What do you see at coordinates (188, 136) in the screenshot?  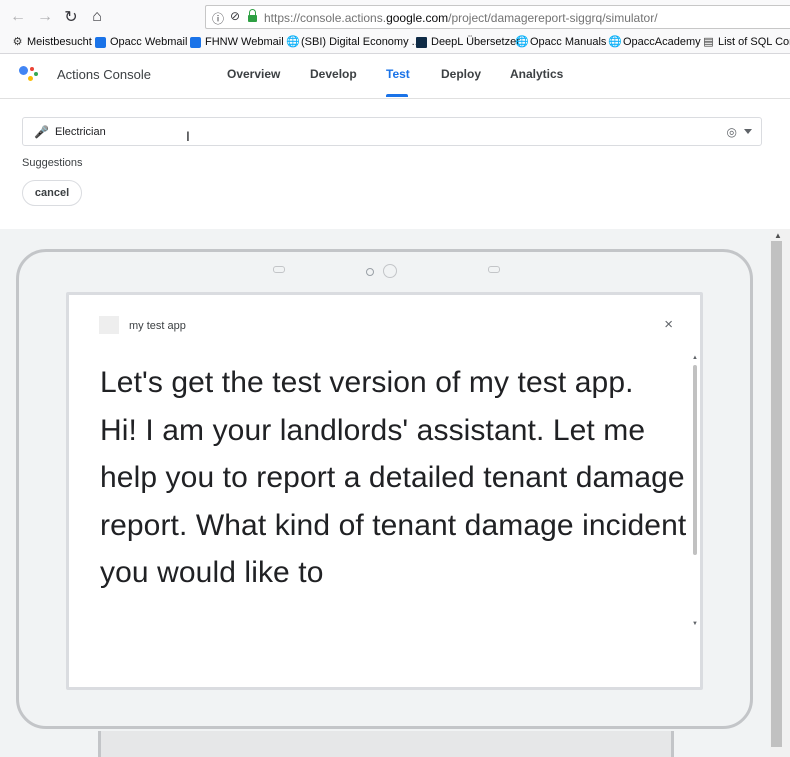 I see `text-cursor-icon: I` at bounding box center [188, 136].